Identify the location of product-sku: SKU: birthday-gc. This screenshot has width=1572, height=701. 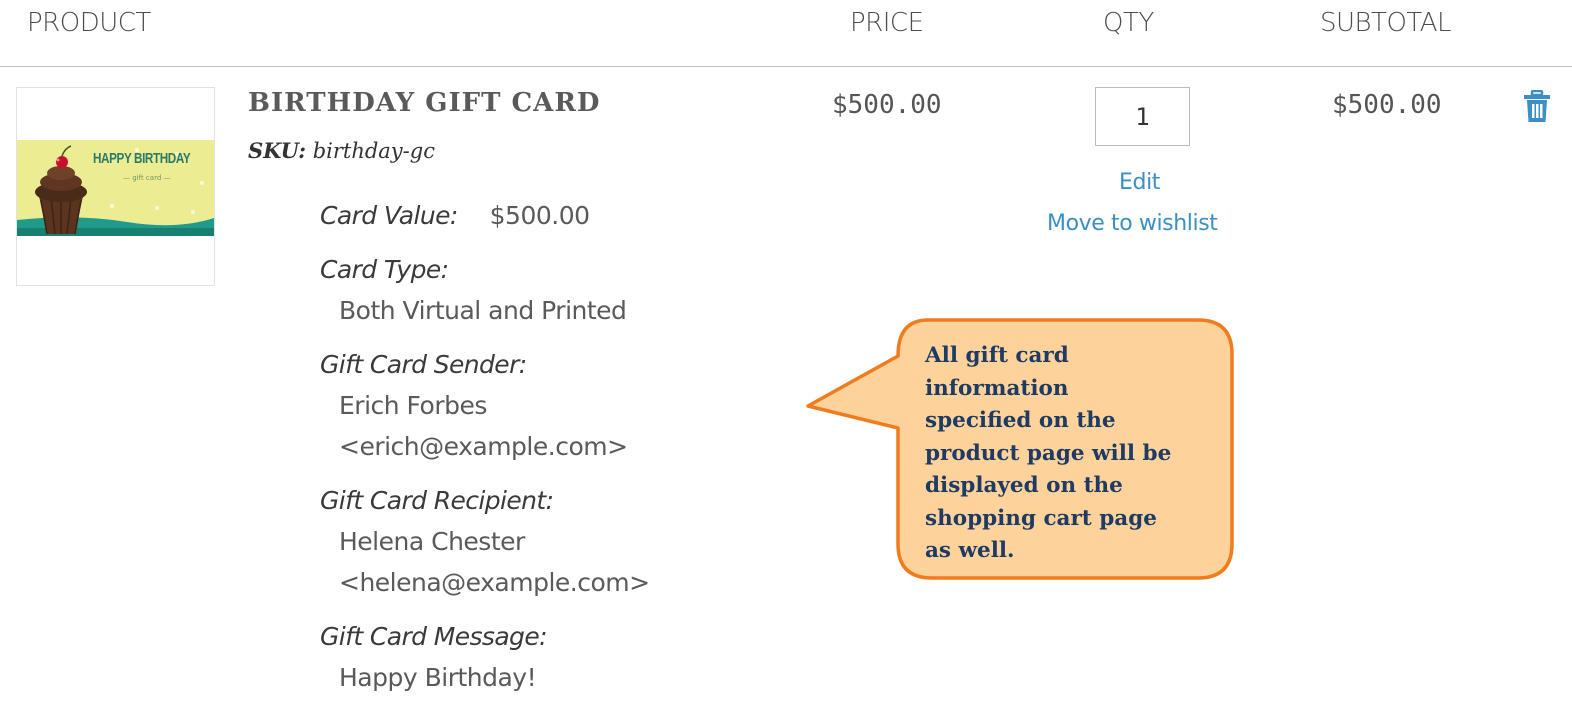
(341, 150).